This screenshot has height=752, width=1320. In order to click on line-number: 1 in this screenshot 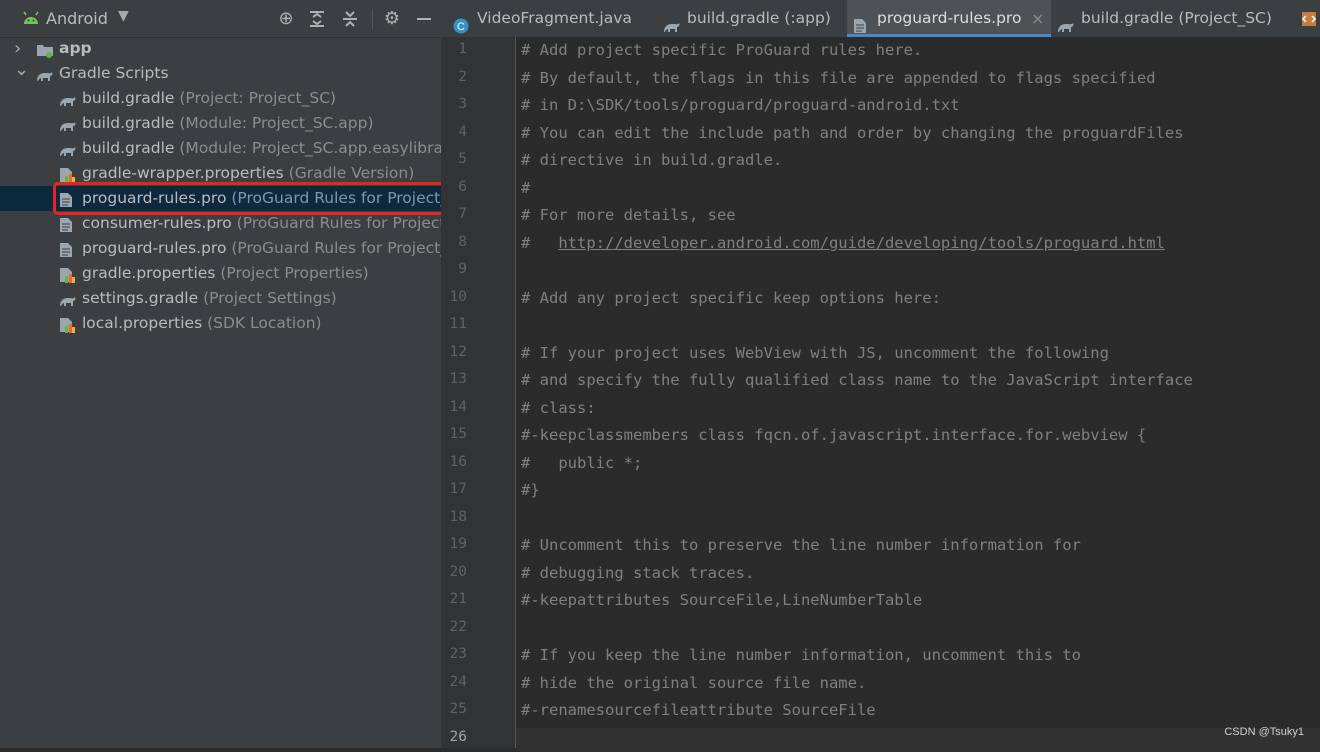, I will do `click(462, 49)`.